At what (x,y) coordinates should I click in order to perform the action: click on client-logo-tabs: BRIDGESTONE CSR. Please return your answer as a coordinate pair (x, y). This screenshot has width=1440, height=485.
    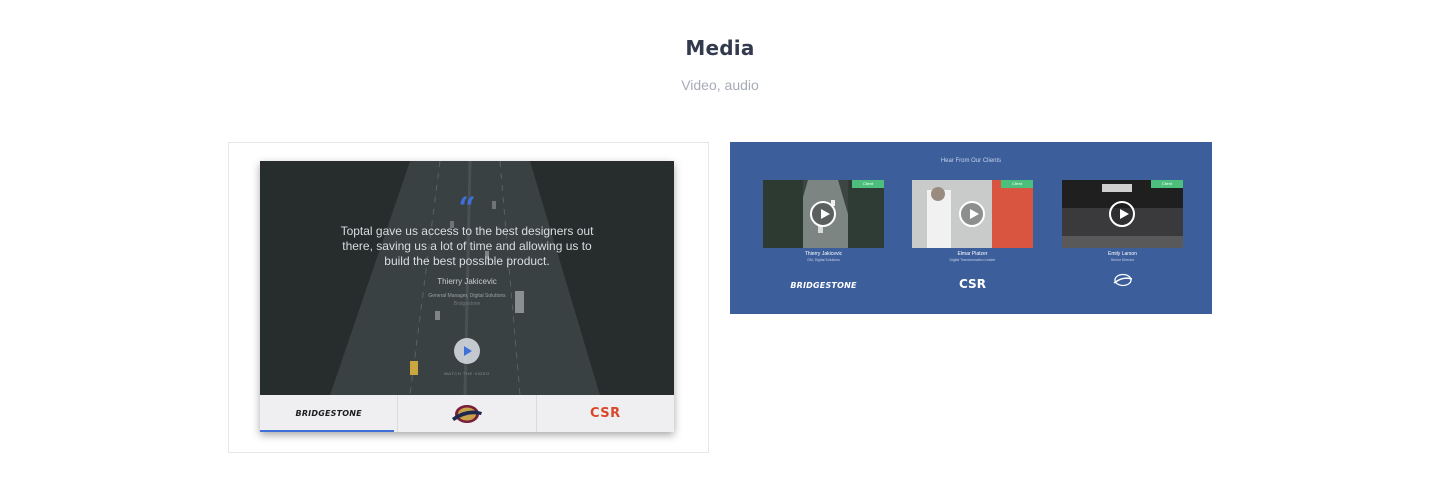
    Looking at the image, I should click on (467, 413).